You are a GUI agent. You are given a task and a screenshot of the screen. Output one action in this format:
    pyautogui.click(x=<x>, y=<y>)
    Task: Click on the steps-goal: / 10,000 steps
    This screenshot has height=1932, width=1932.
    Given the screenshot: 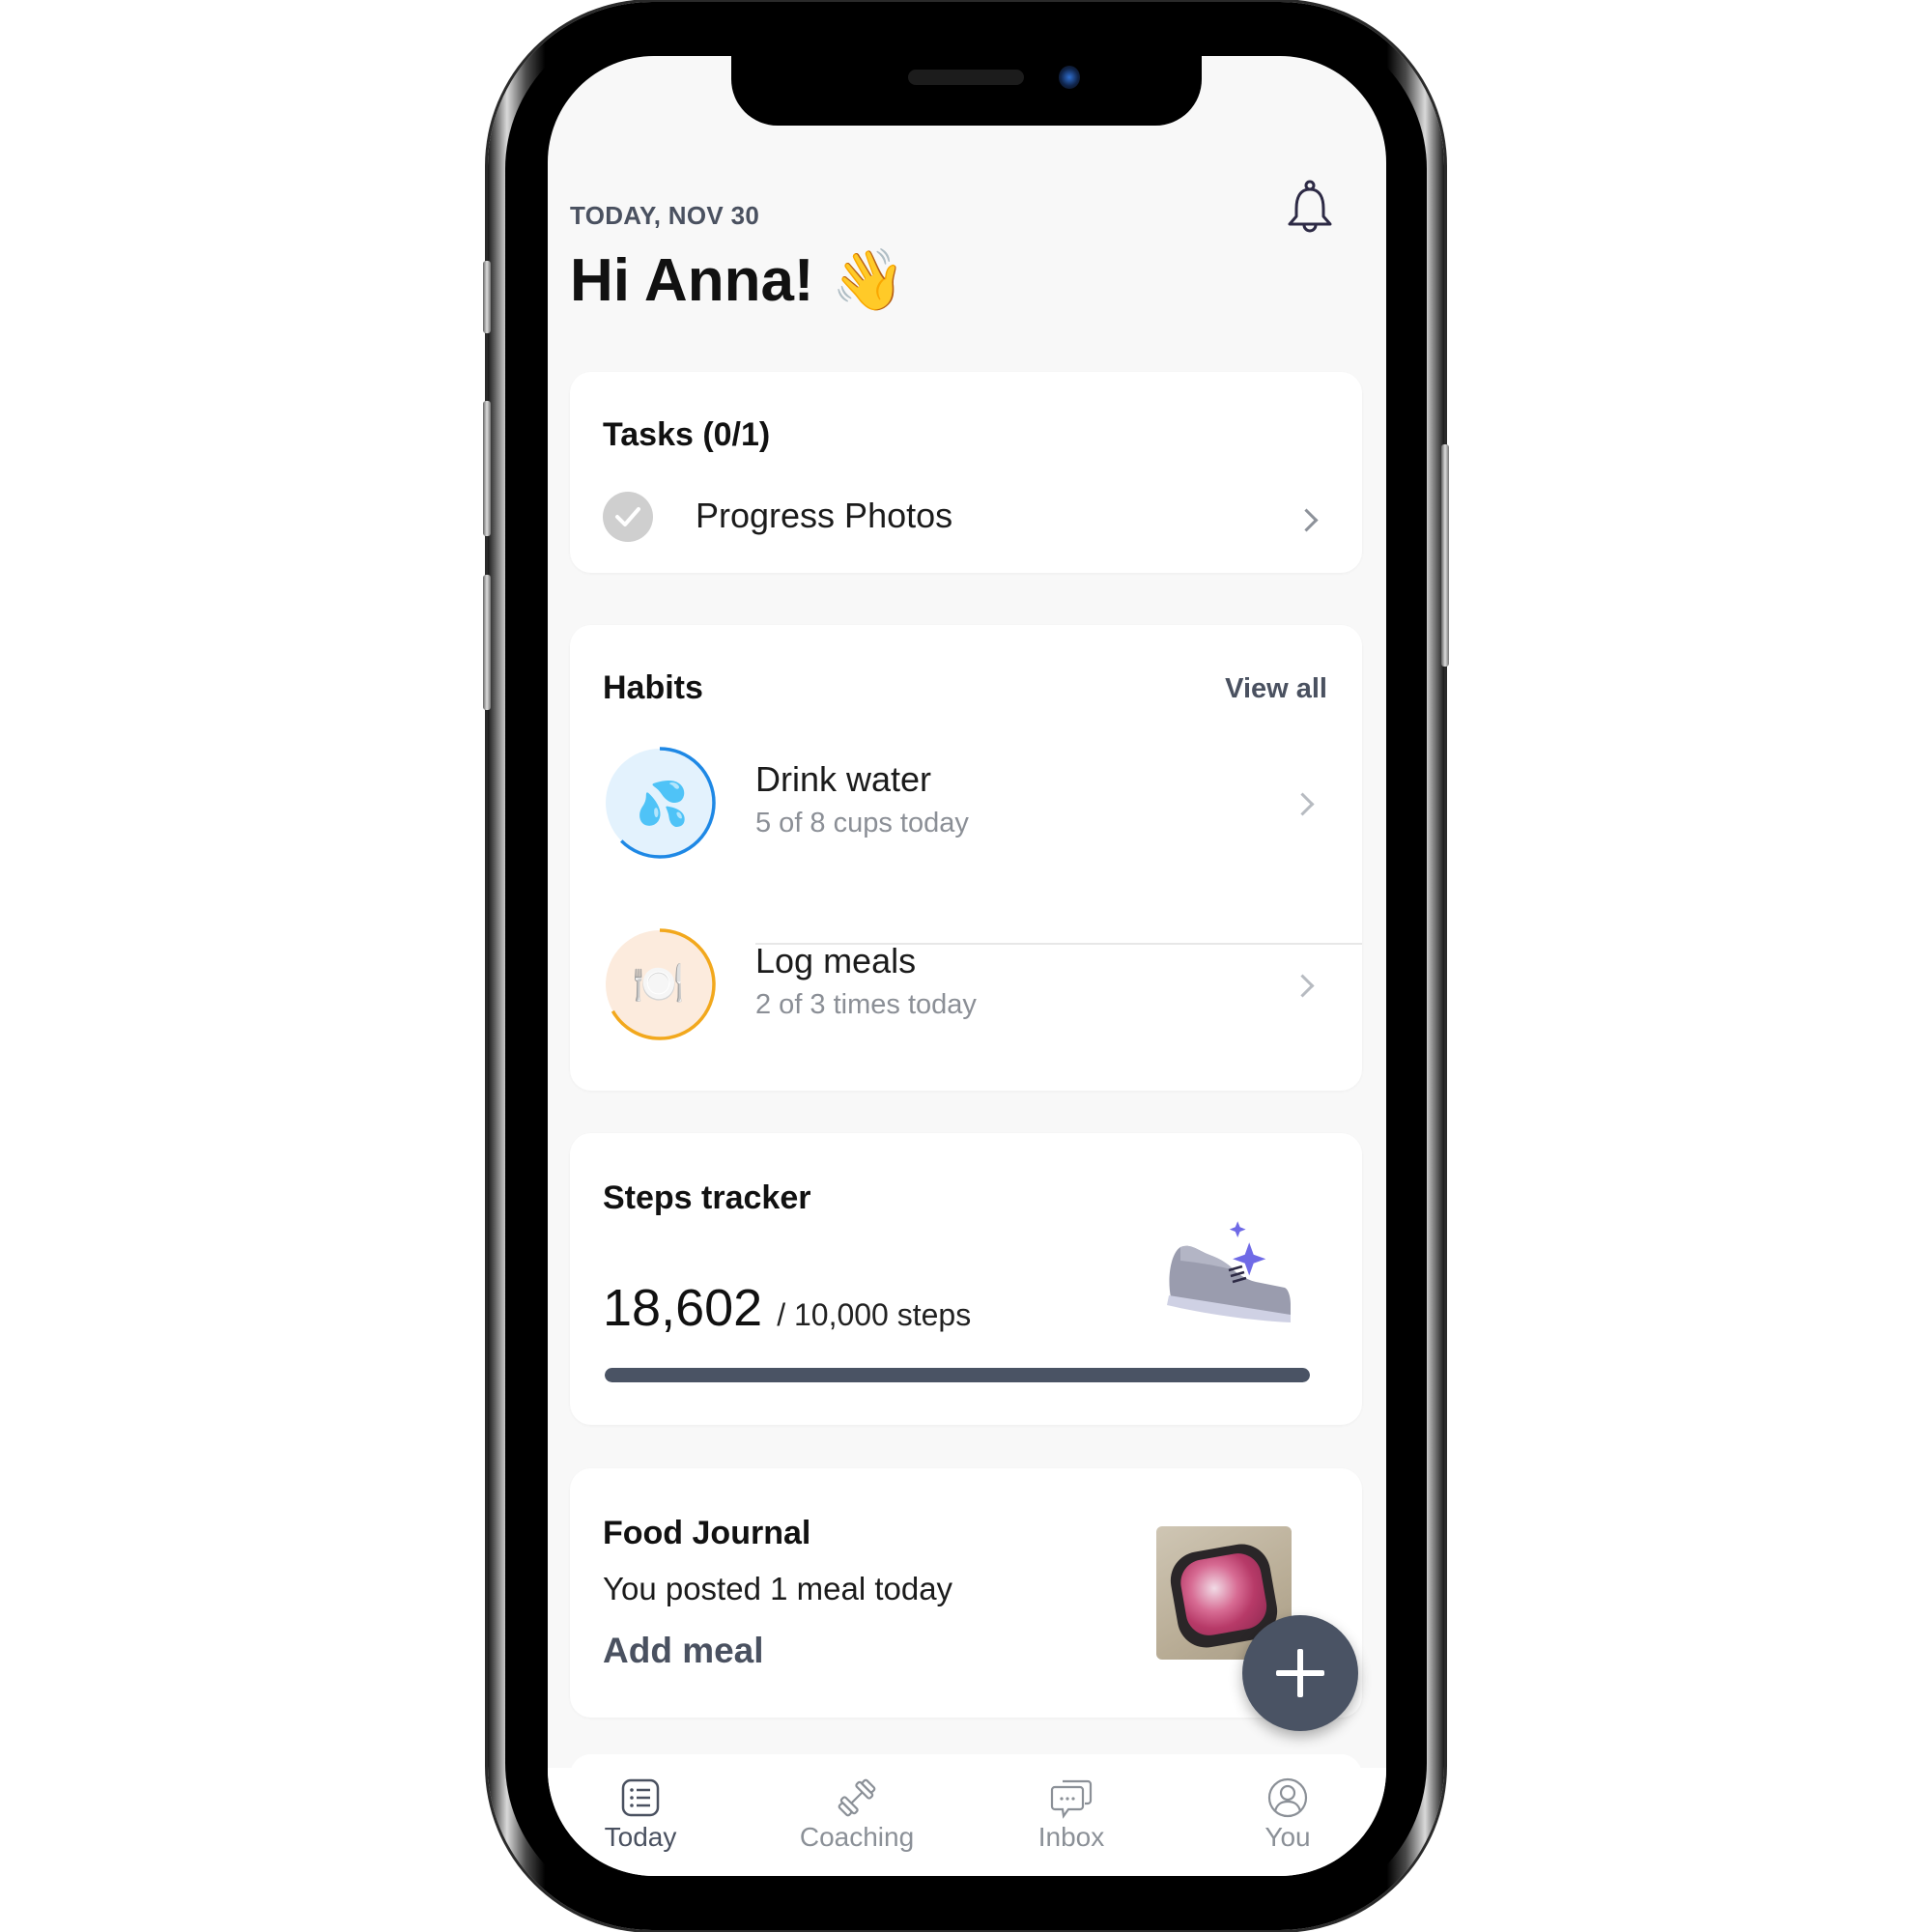 What is the action you would take?
    pyautogui.click(x=874, y=1314)
    